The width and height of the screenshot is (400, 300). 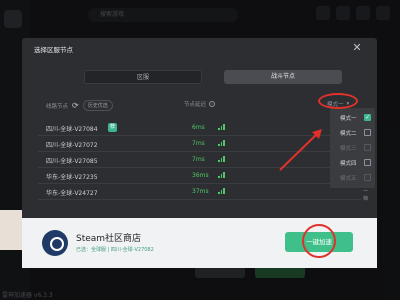 I want to click on game-bar: Steam社区商店 已选：全球服 | 四川-全球-V27082 一键加速, so click(x=199, y=243).